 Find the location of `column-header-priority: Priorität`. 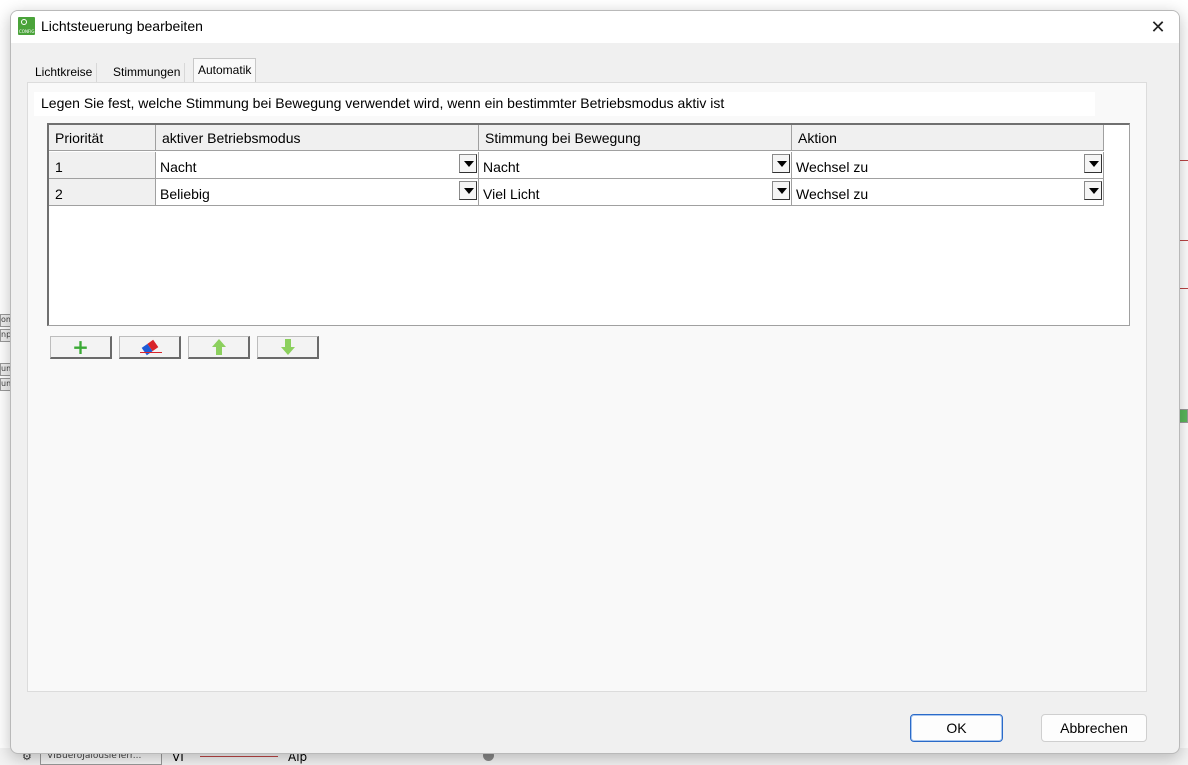

column-header-priority: Priorität is located at coordinates (102, 138).